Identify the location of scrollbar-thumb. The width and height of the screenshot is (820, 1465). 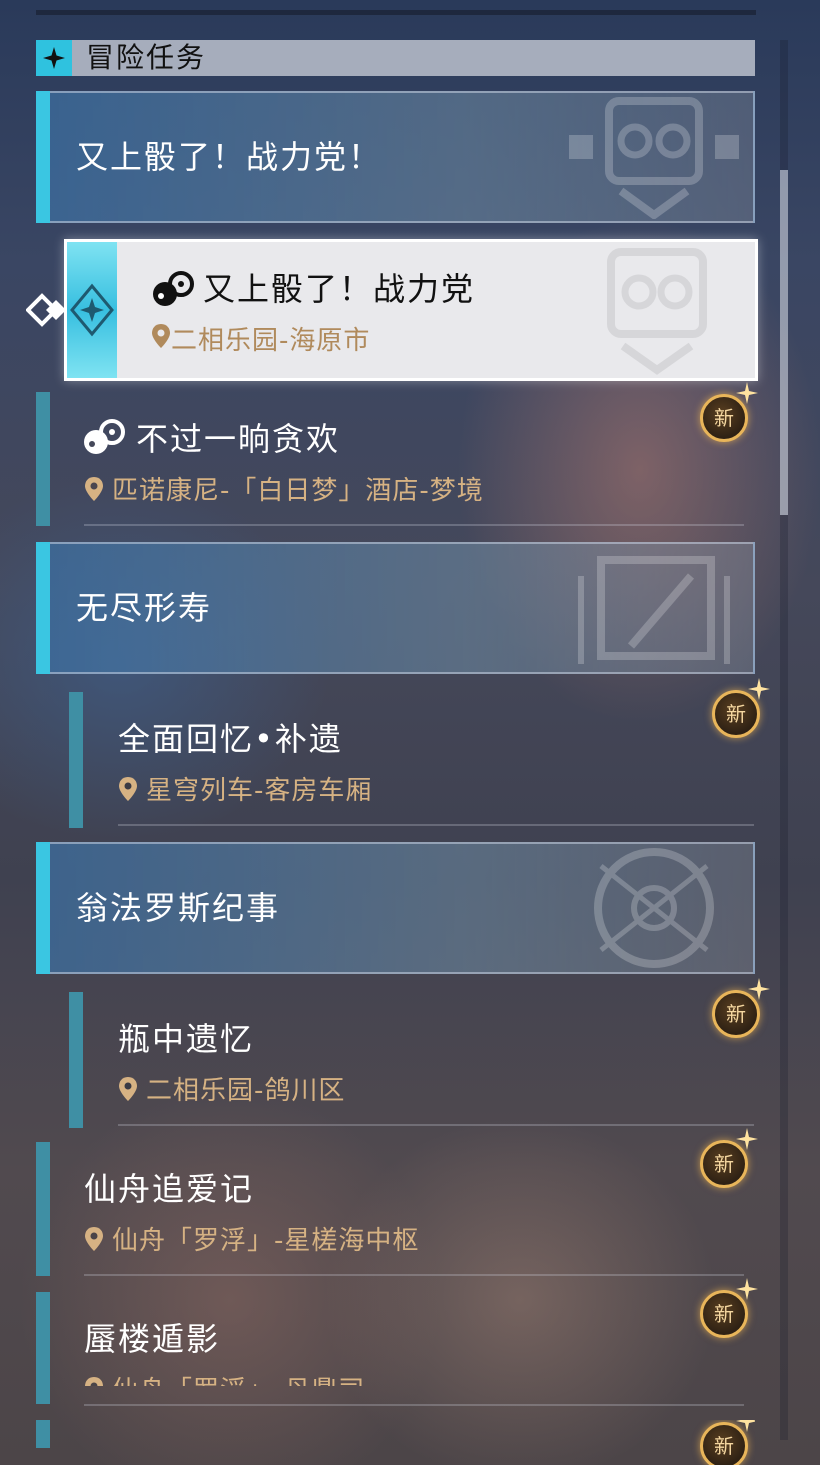
(784, 342).